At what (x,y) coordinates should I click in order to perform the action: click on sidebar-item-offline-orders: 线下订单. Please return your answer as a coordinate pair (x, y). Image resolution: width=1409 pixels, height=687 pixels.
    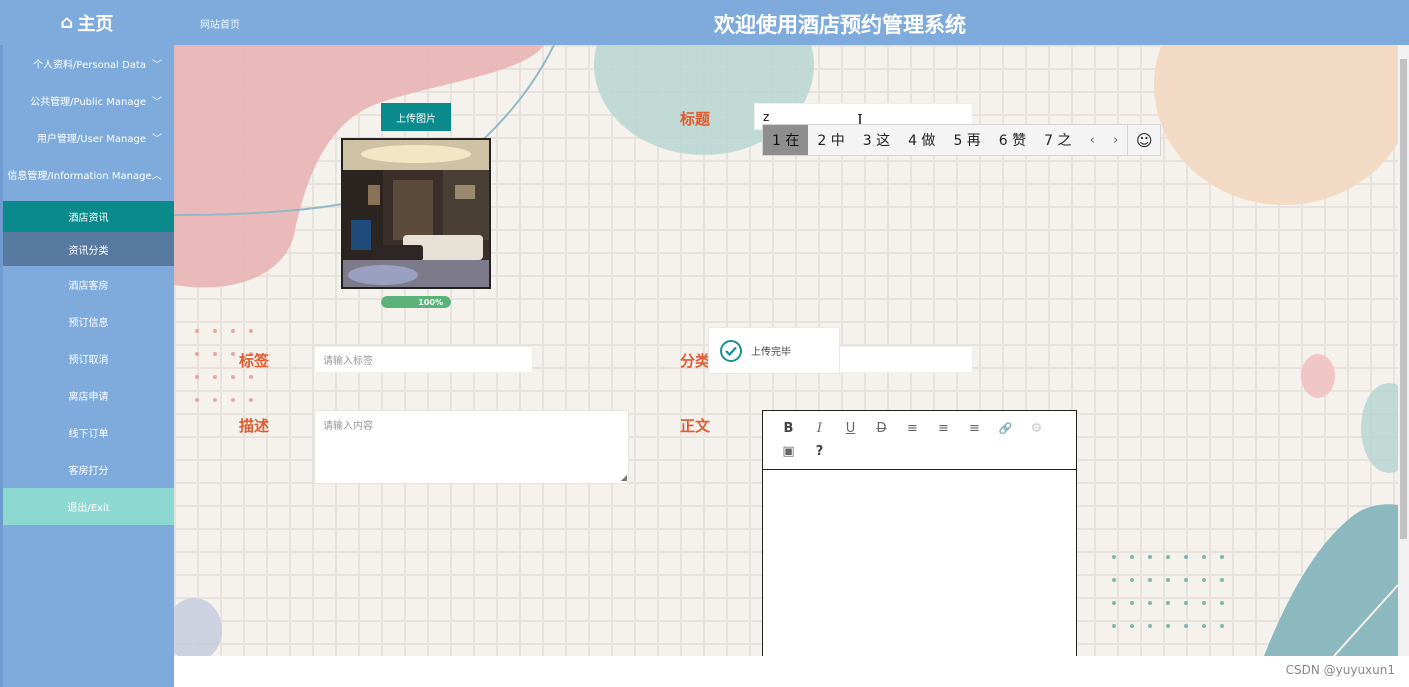
    Looking at the image, I should click on (88, 432).